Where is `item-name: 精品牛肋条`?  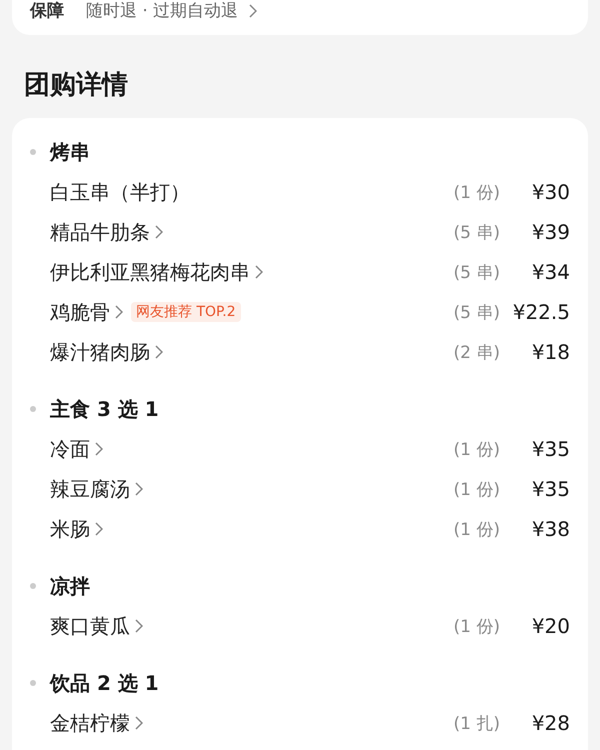 item-name: 精品牛肋条 is located at coordinates (106, 232).